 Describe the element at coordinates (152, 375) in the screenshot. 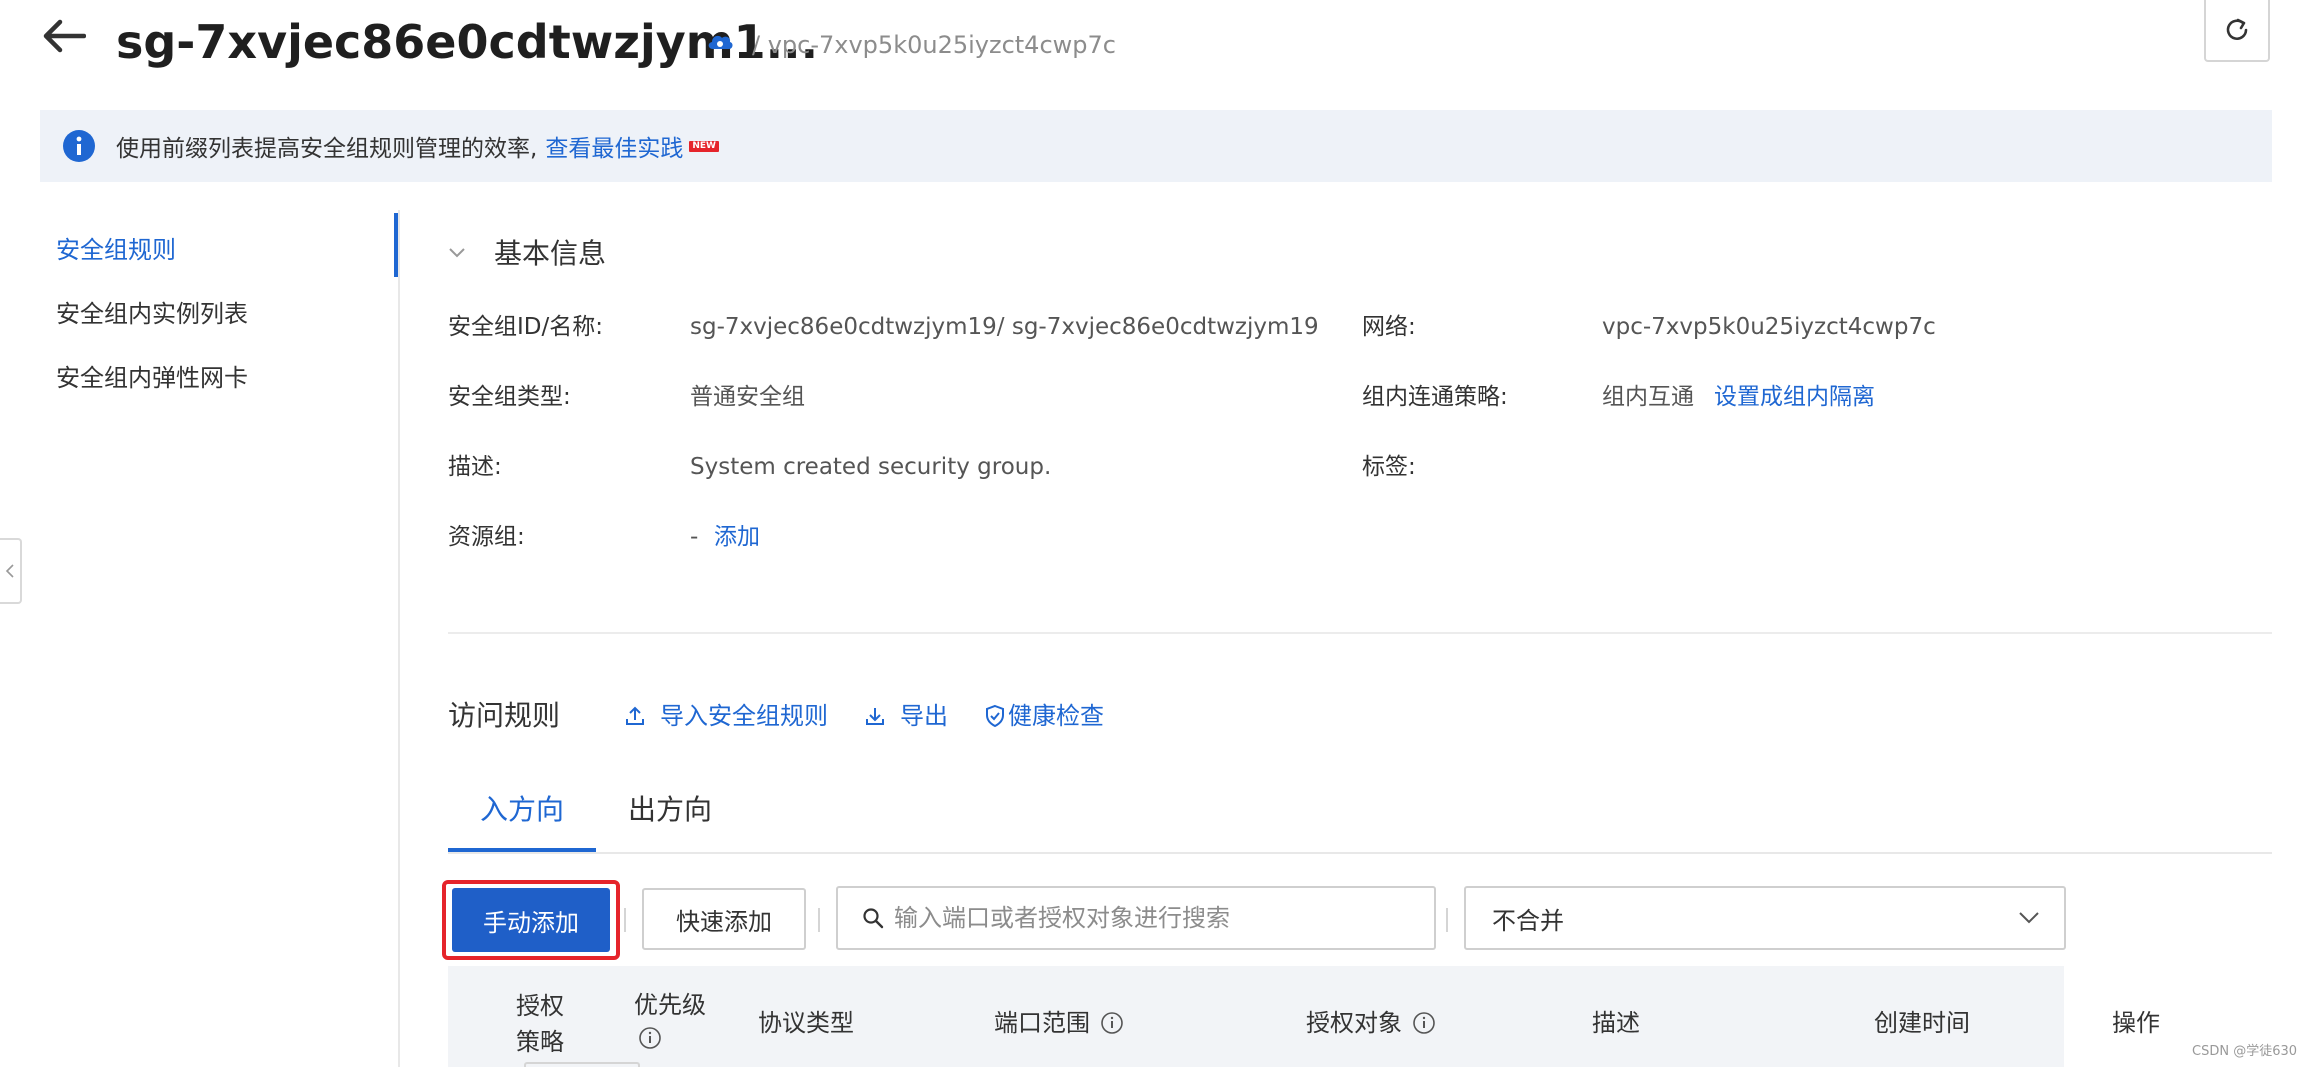

I see `nav-item-enis: 安全组内弹性网卡` at that location.